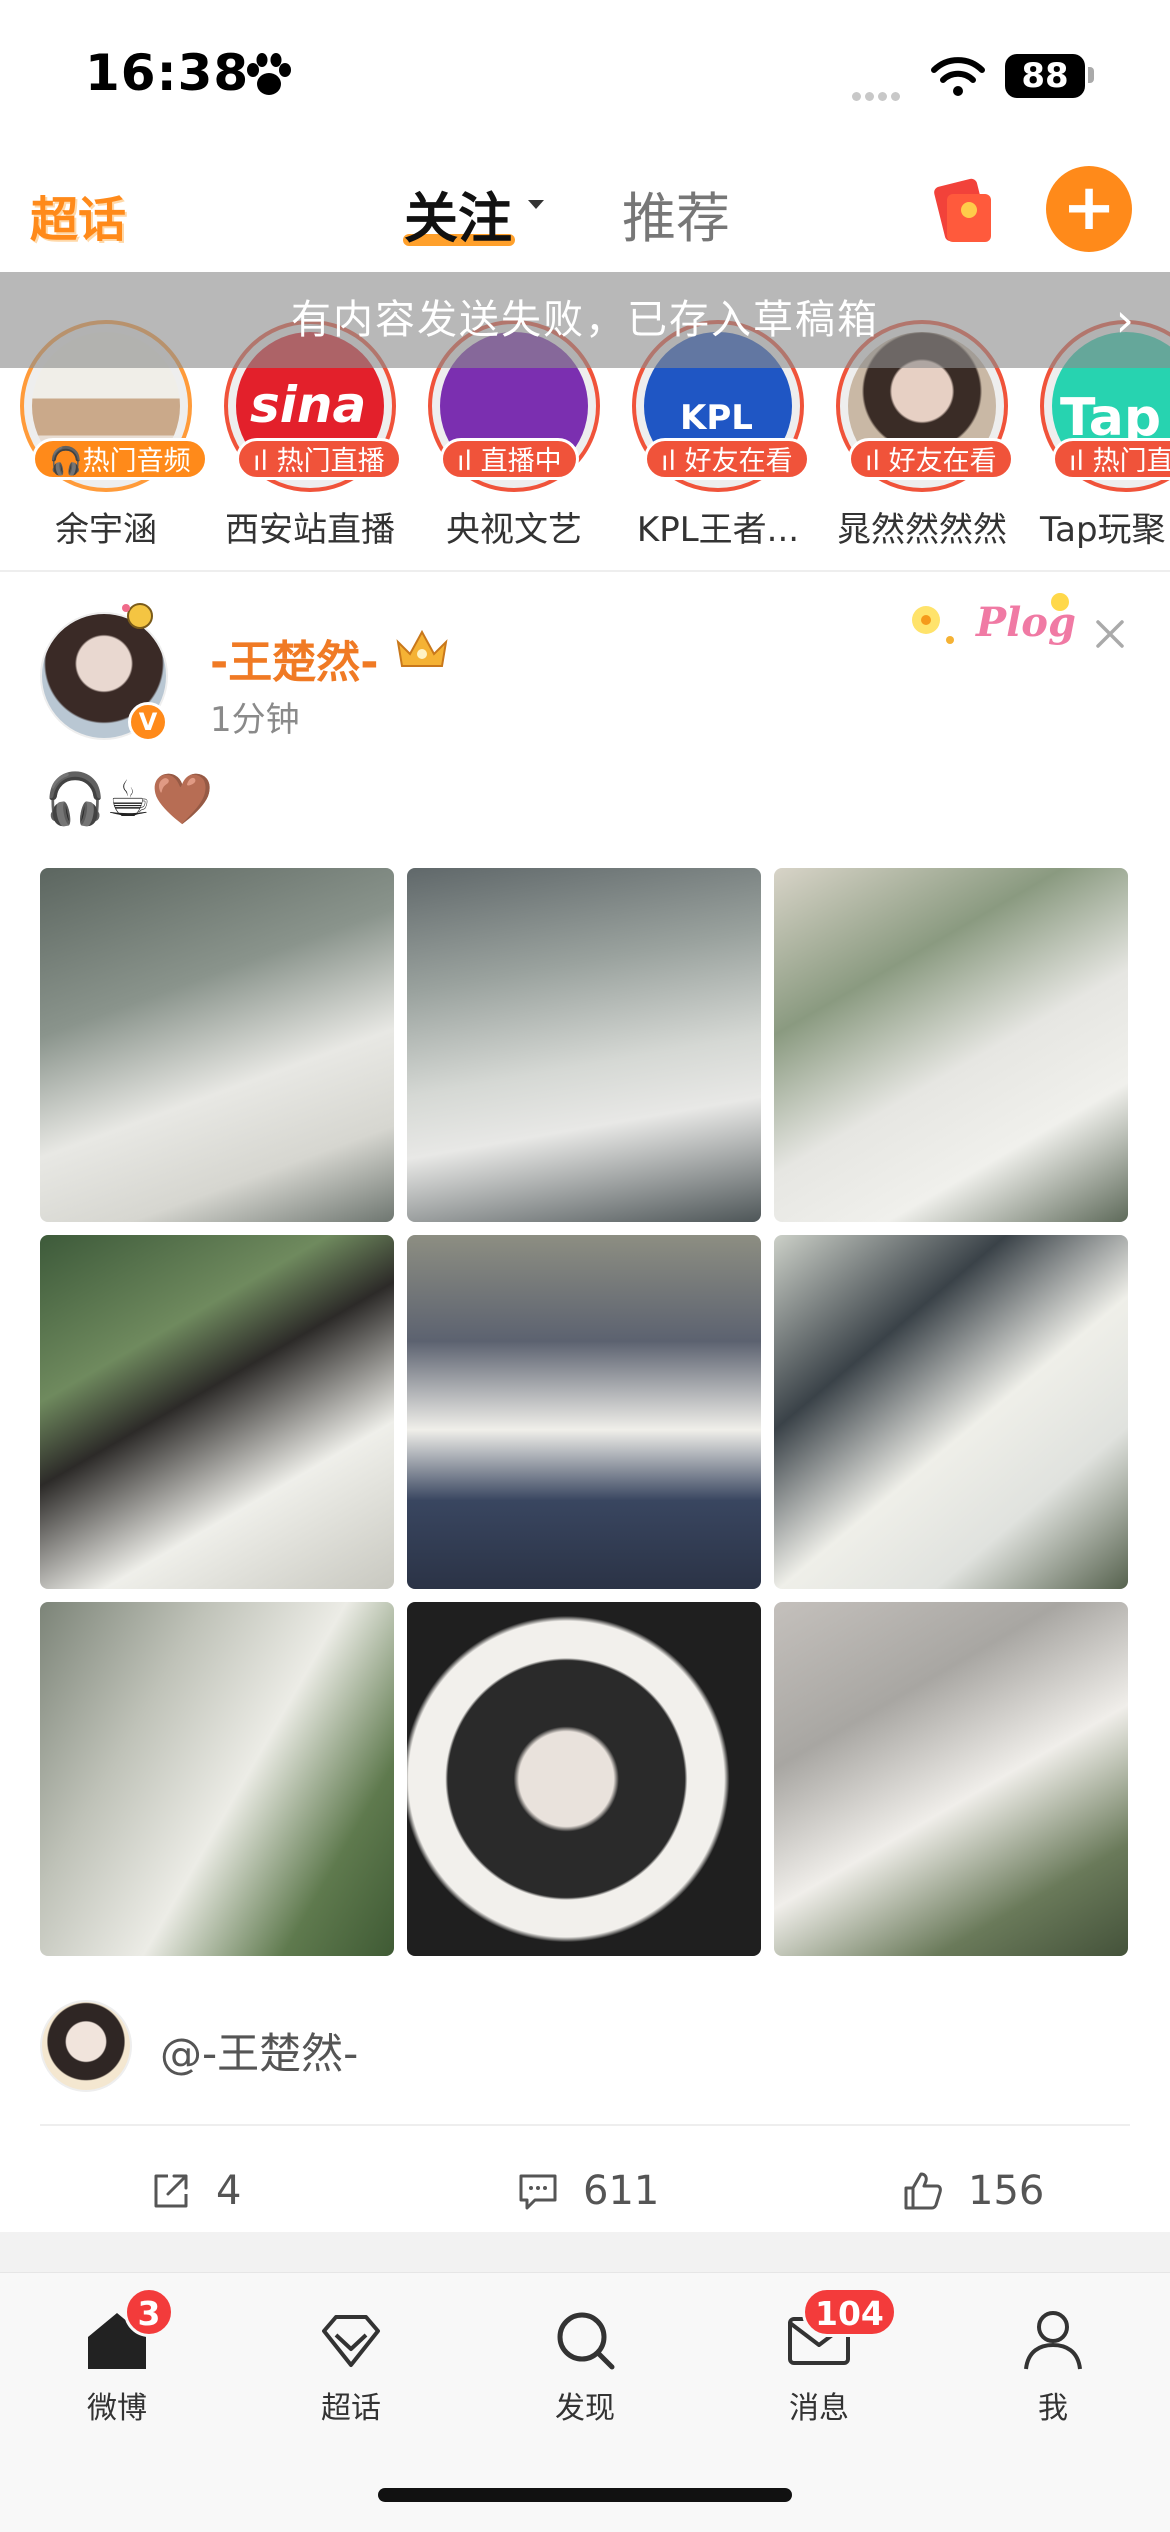 This screenshot has height=2532, width=1170. Describe the element at coordinates (1103, 530) in the screenshot. I see `story-name: Tap玩聚` at that location.